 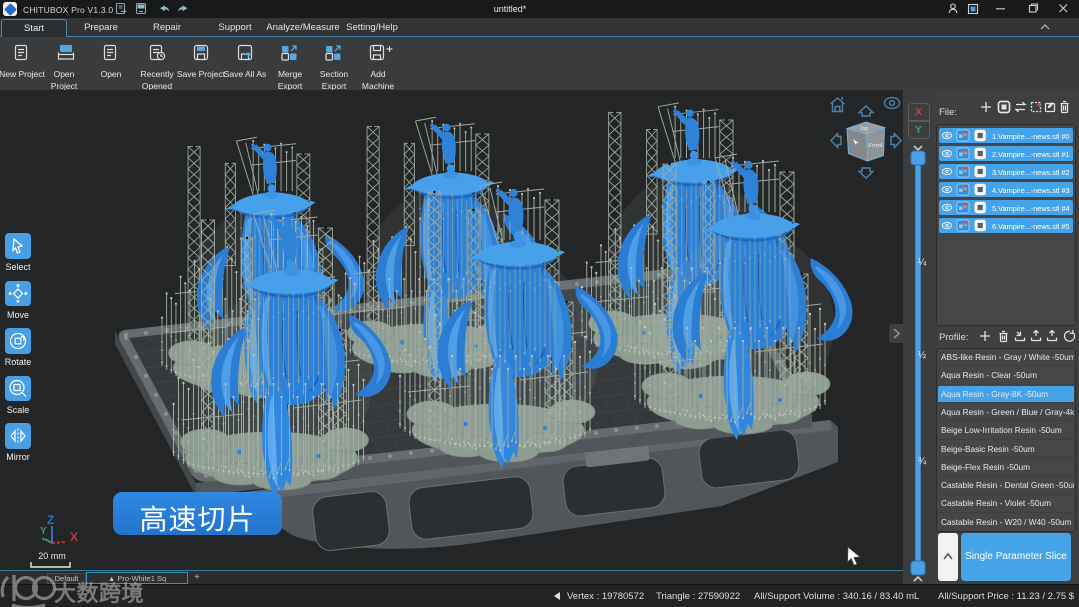 I want to click on svg-text: X, so click(x=74, y=537).